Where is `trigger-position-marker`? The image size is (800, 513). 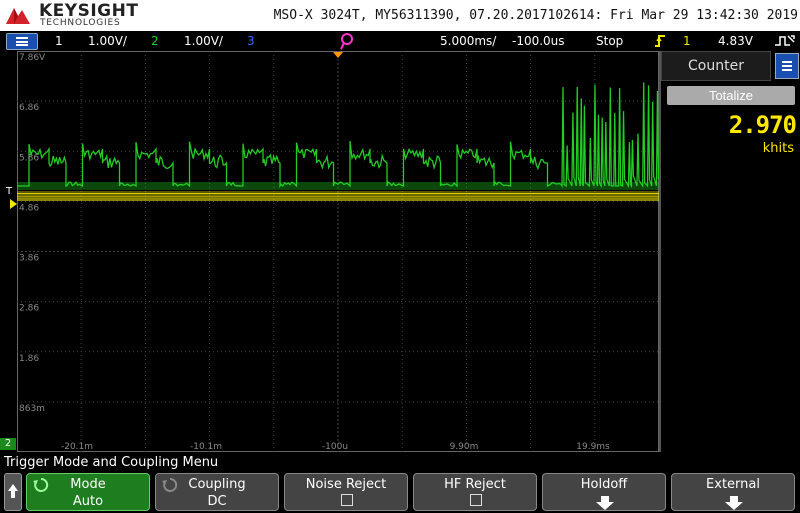
trigger-position-marker is located at coordinates (338, 55).